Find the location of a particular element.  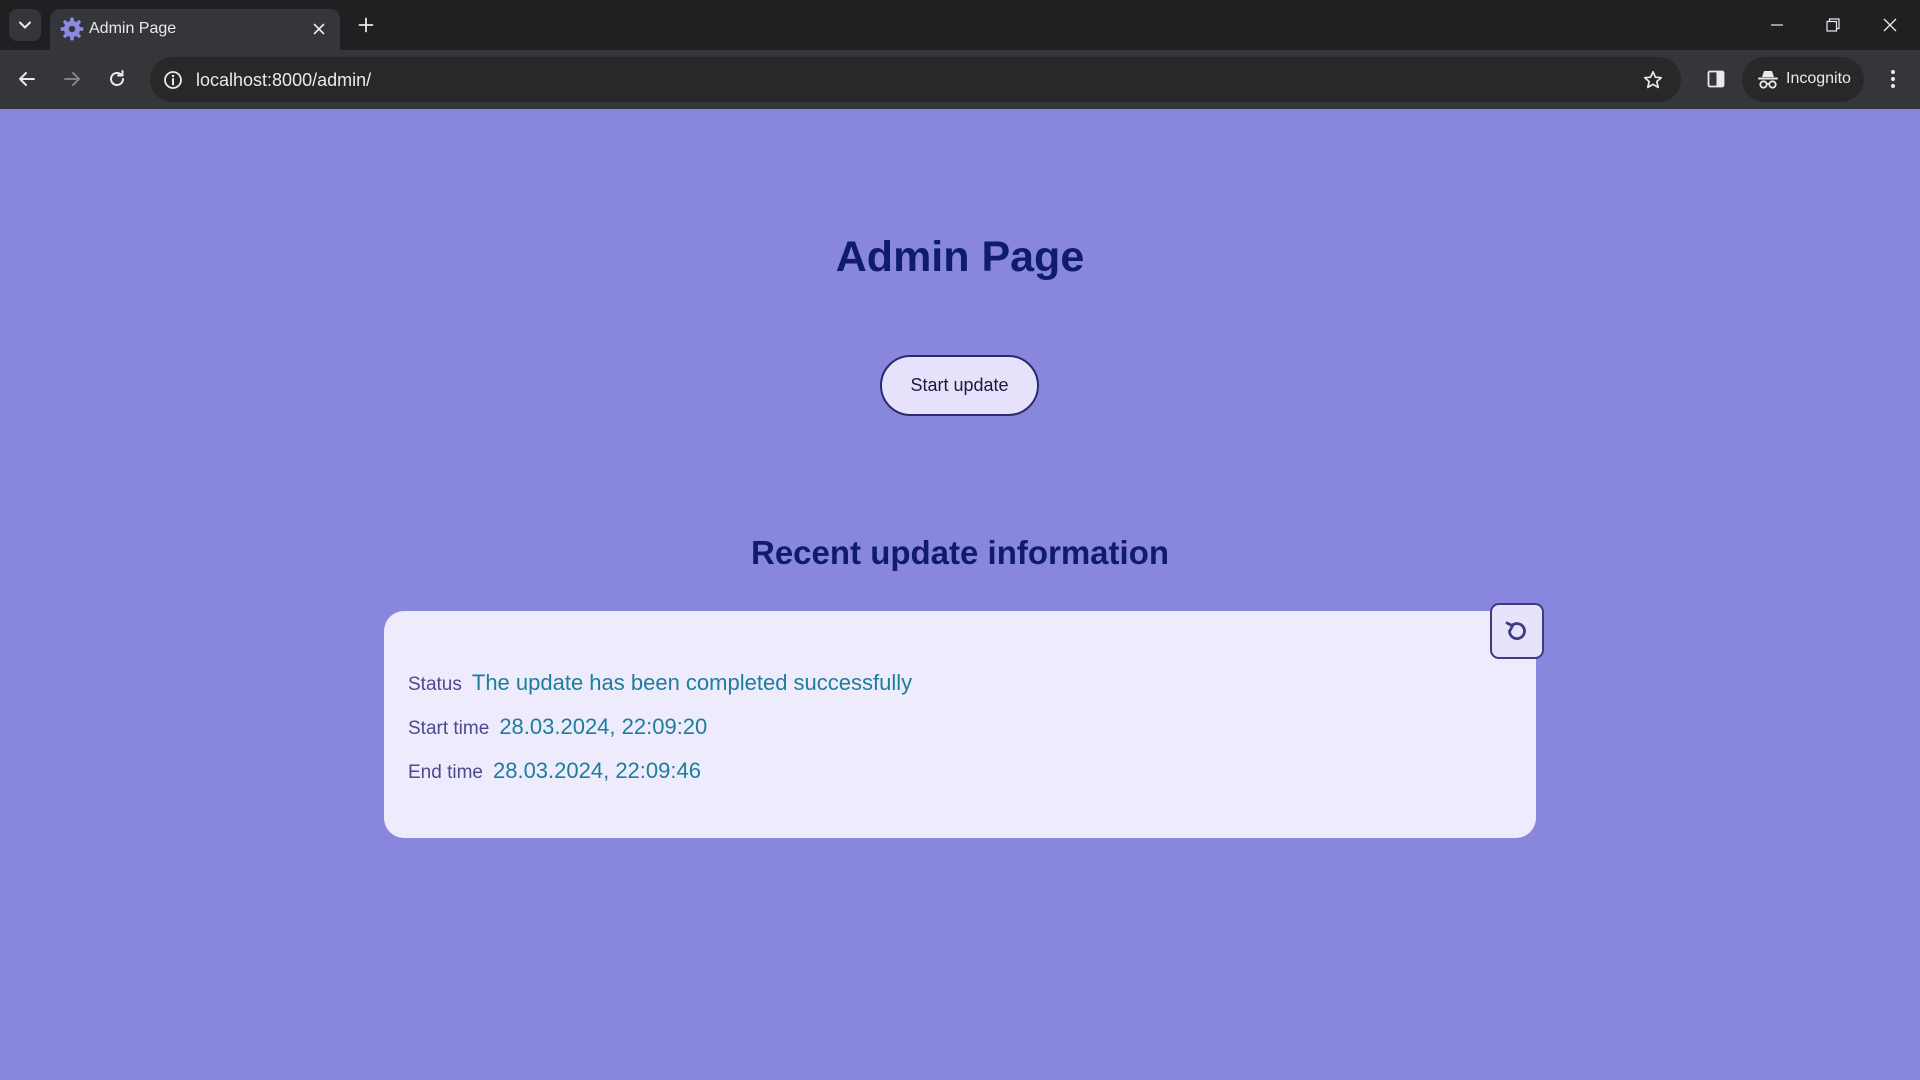

reload-icon is located at coordinates (117, 78).